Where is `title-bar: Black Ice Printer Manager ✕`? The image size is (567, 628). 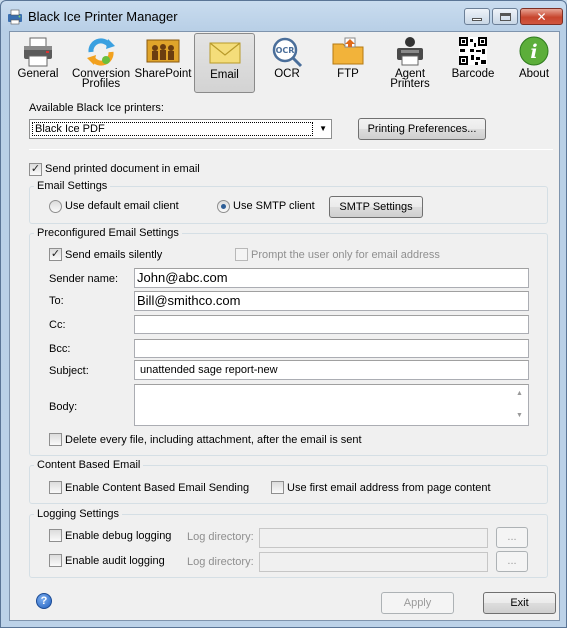 title-bar: Black Ice Printer Manager ✕ is located at coordinates (283, 16).